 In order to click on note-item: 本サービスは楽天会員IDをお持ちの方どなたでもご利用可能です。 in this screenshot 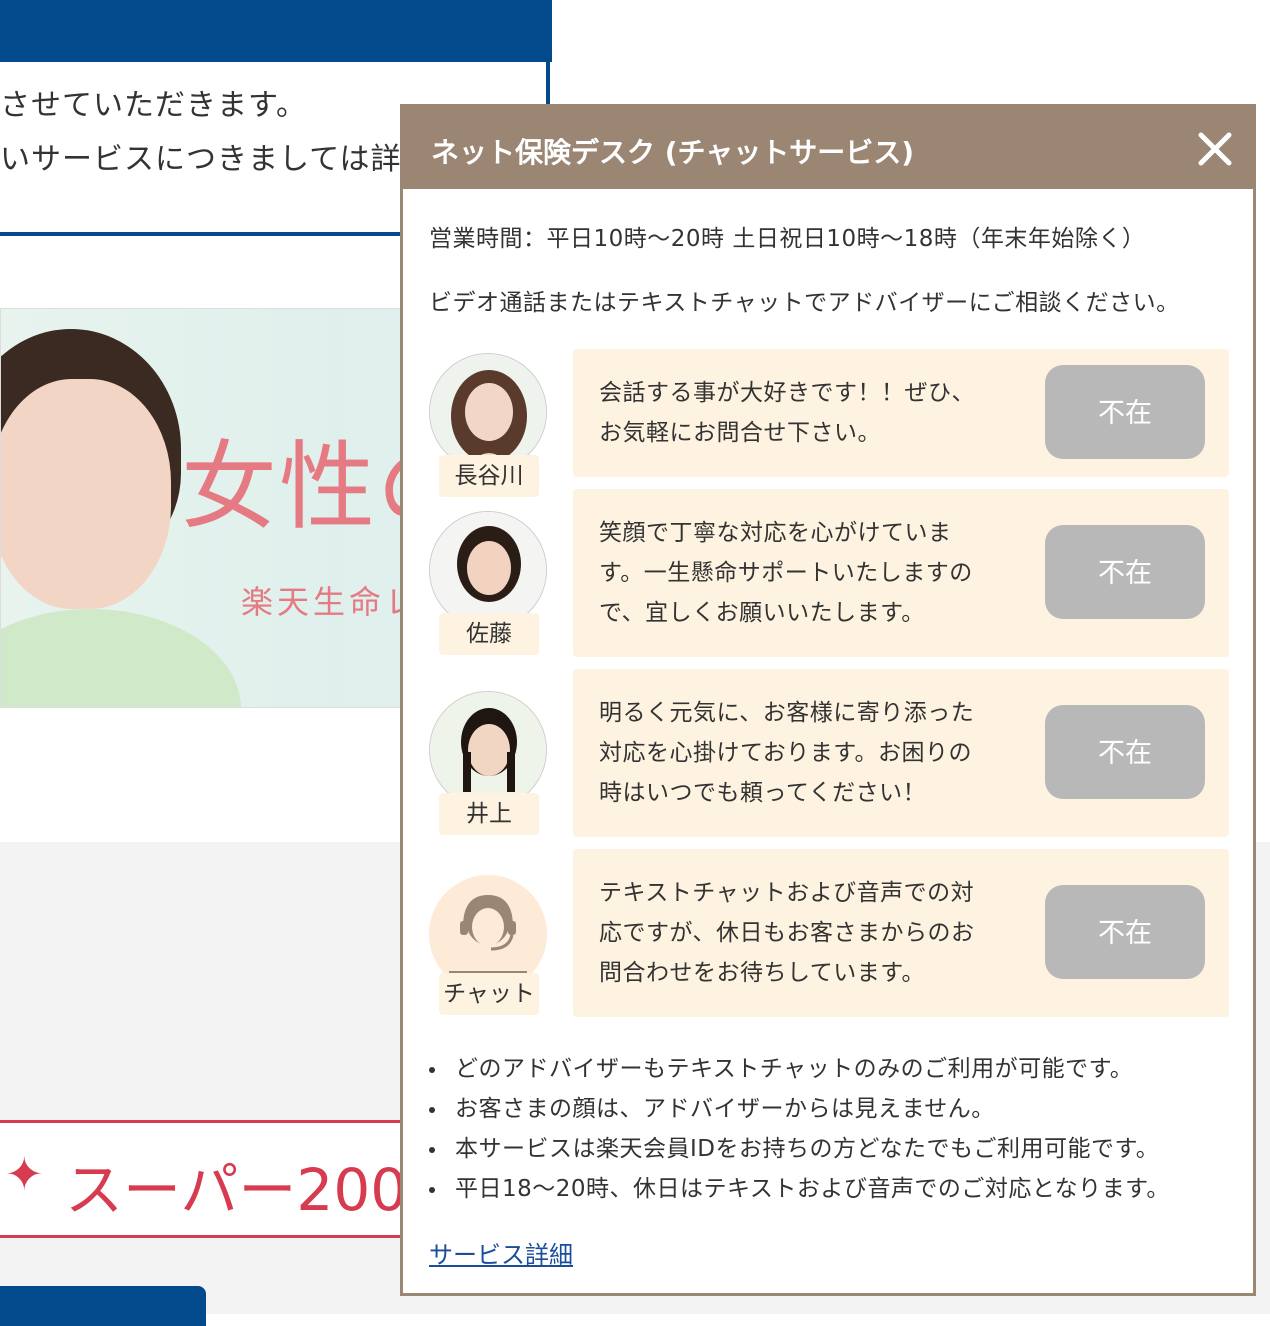, I will do `click(827, 1149)`.